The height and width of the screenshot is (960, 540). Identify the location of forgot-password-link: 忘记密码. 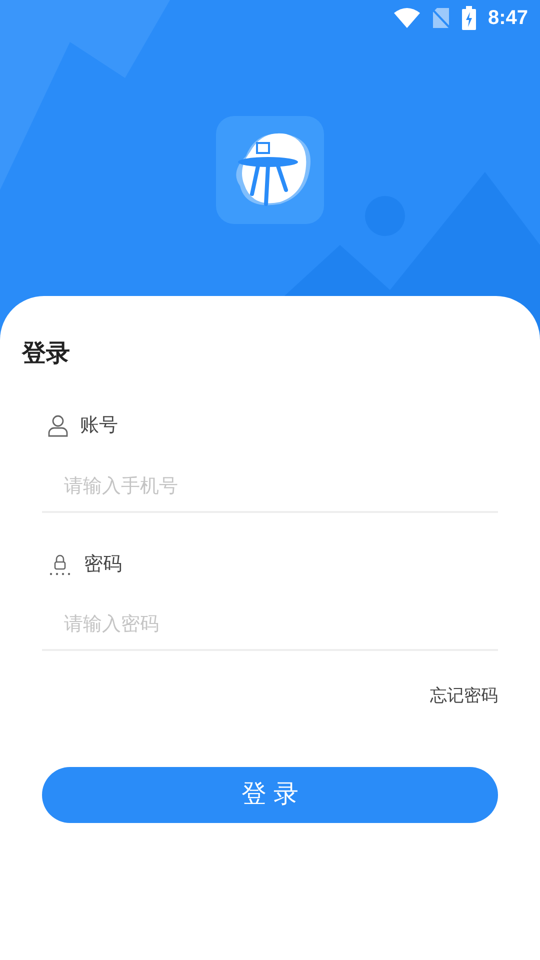
(464, 695).